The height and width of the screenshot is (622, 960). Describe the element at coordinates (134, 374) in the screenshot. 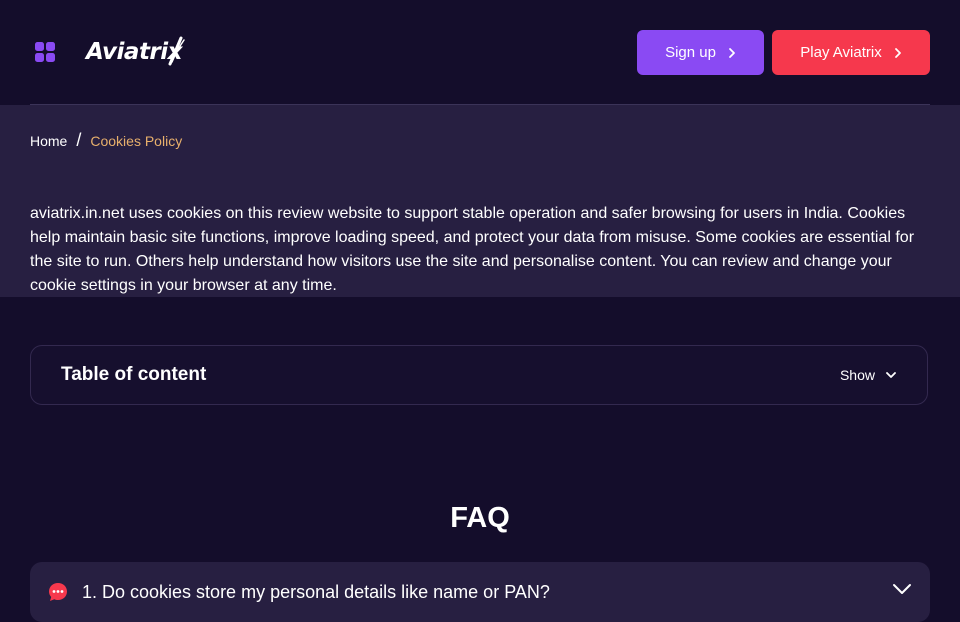

I see `toc-title: Table of content` at that location.